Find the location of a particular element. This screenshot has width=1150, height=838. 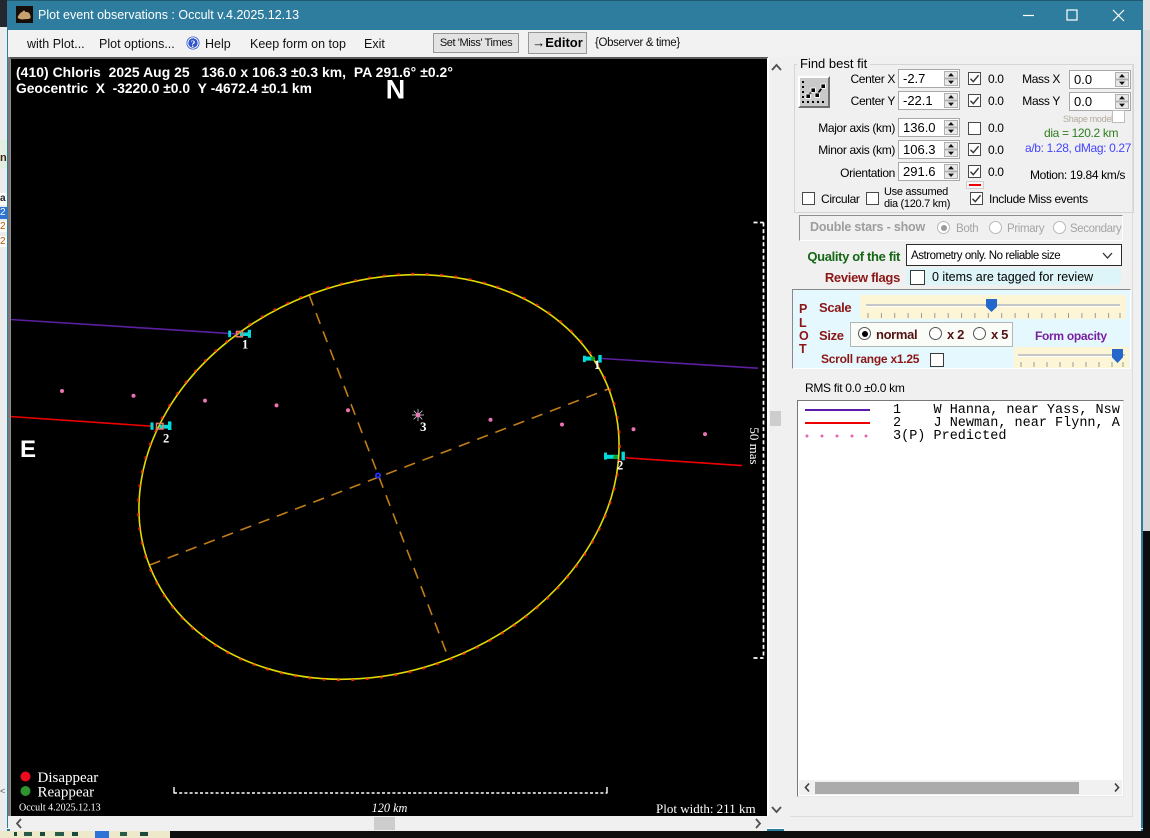

svg-text: Reappear is located at coordinates (66, 793).